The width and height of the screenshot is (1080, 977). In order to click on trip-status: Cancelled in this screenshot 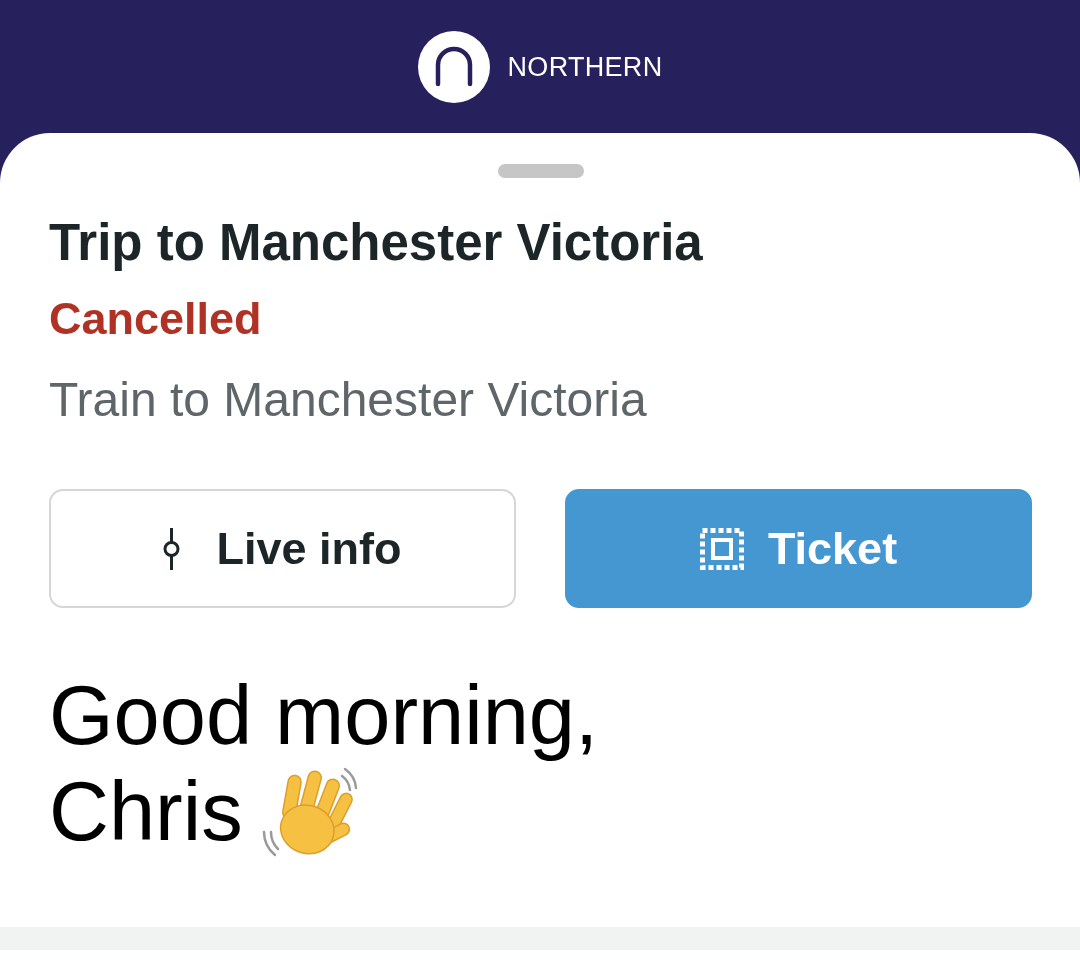, I will do `click(156, 319)`.